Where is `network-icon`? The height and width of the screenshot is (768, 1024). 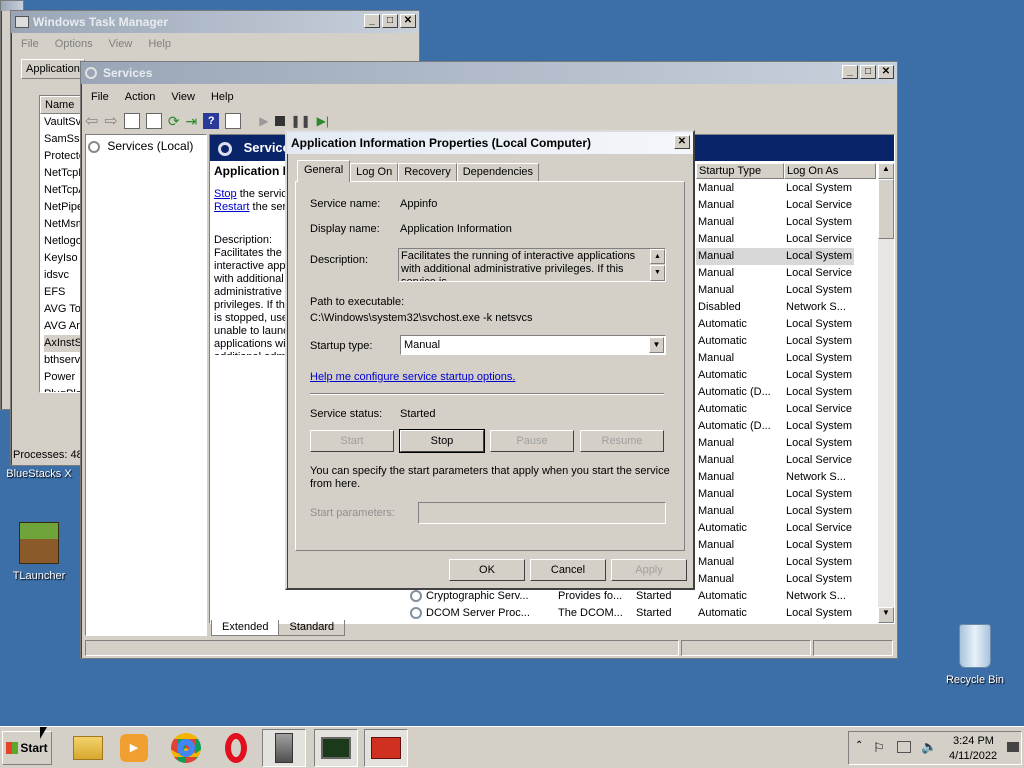
network-icon is located at coordinates (904, 747).